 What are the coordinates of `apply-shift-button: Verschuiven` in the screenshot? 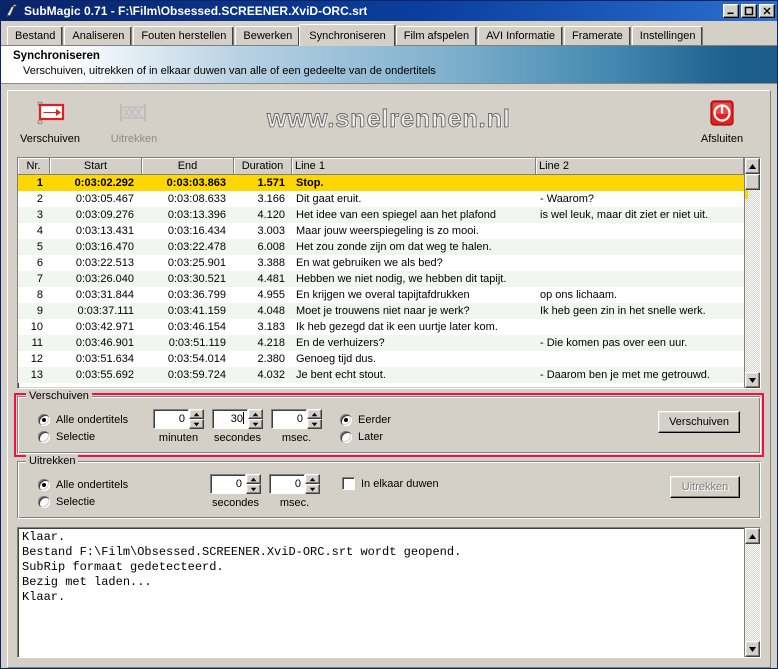 It's located at (699, 422).